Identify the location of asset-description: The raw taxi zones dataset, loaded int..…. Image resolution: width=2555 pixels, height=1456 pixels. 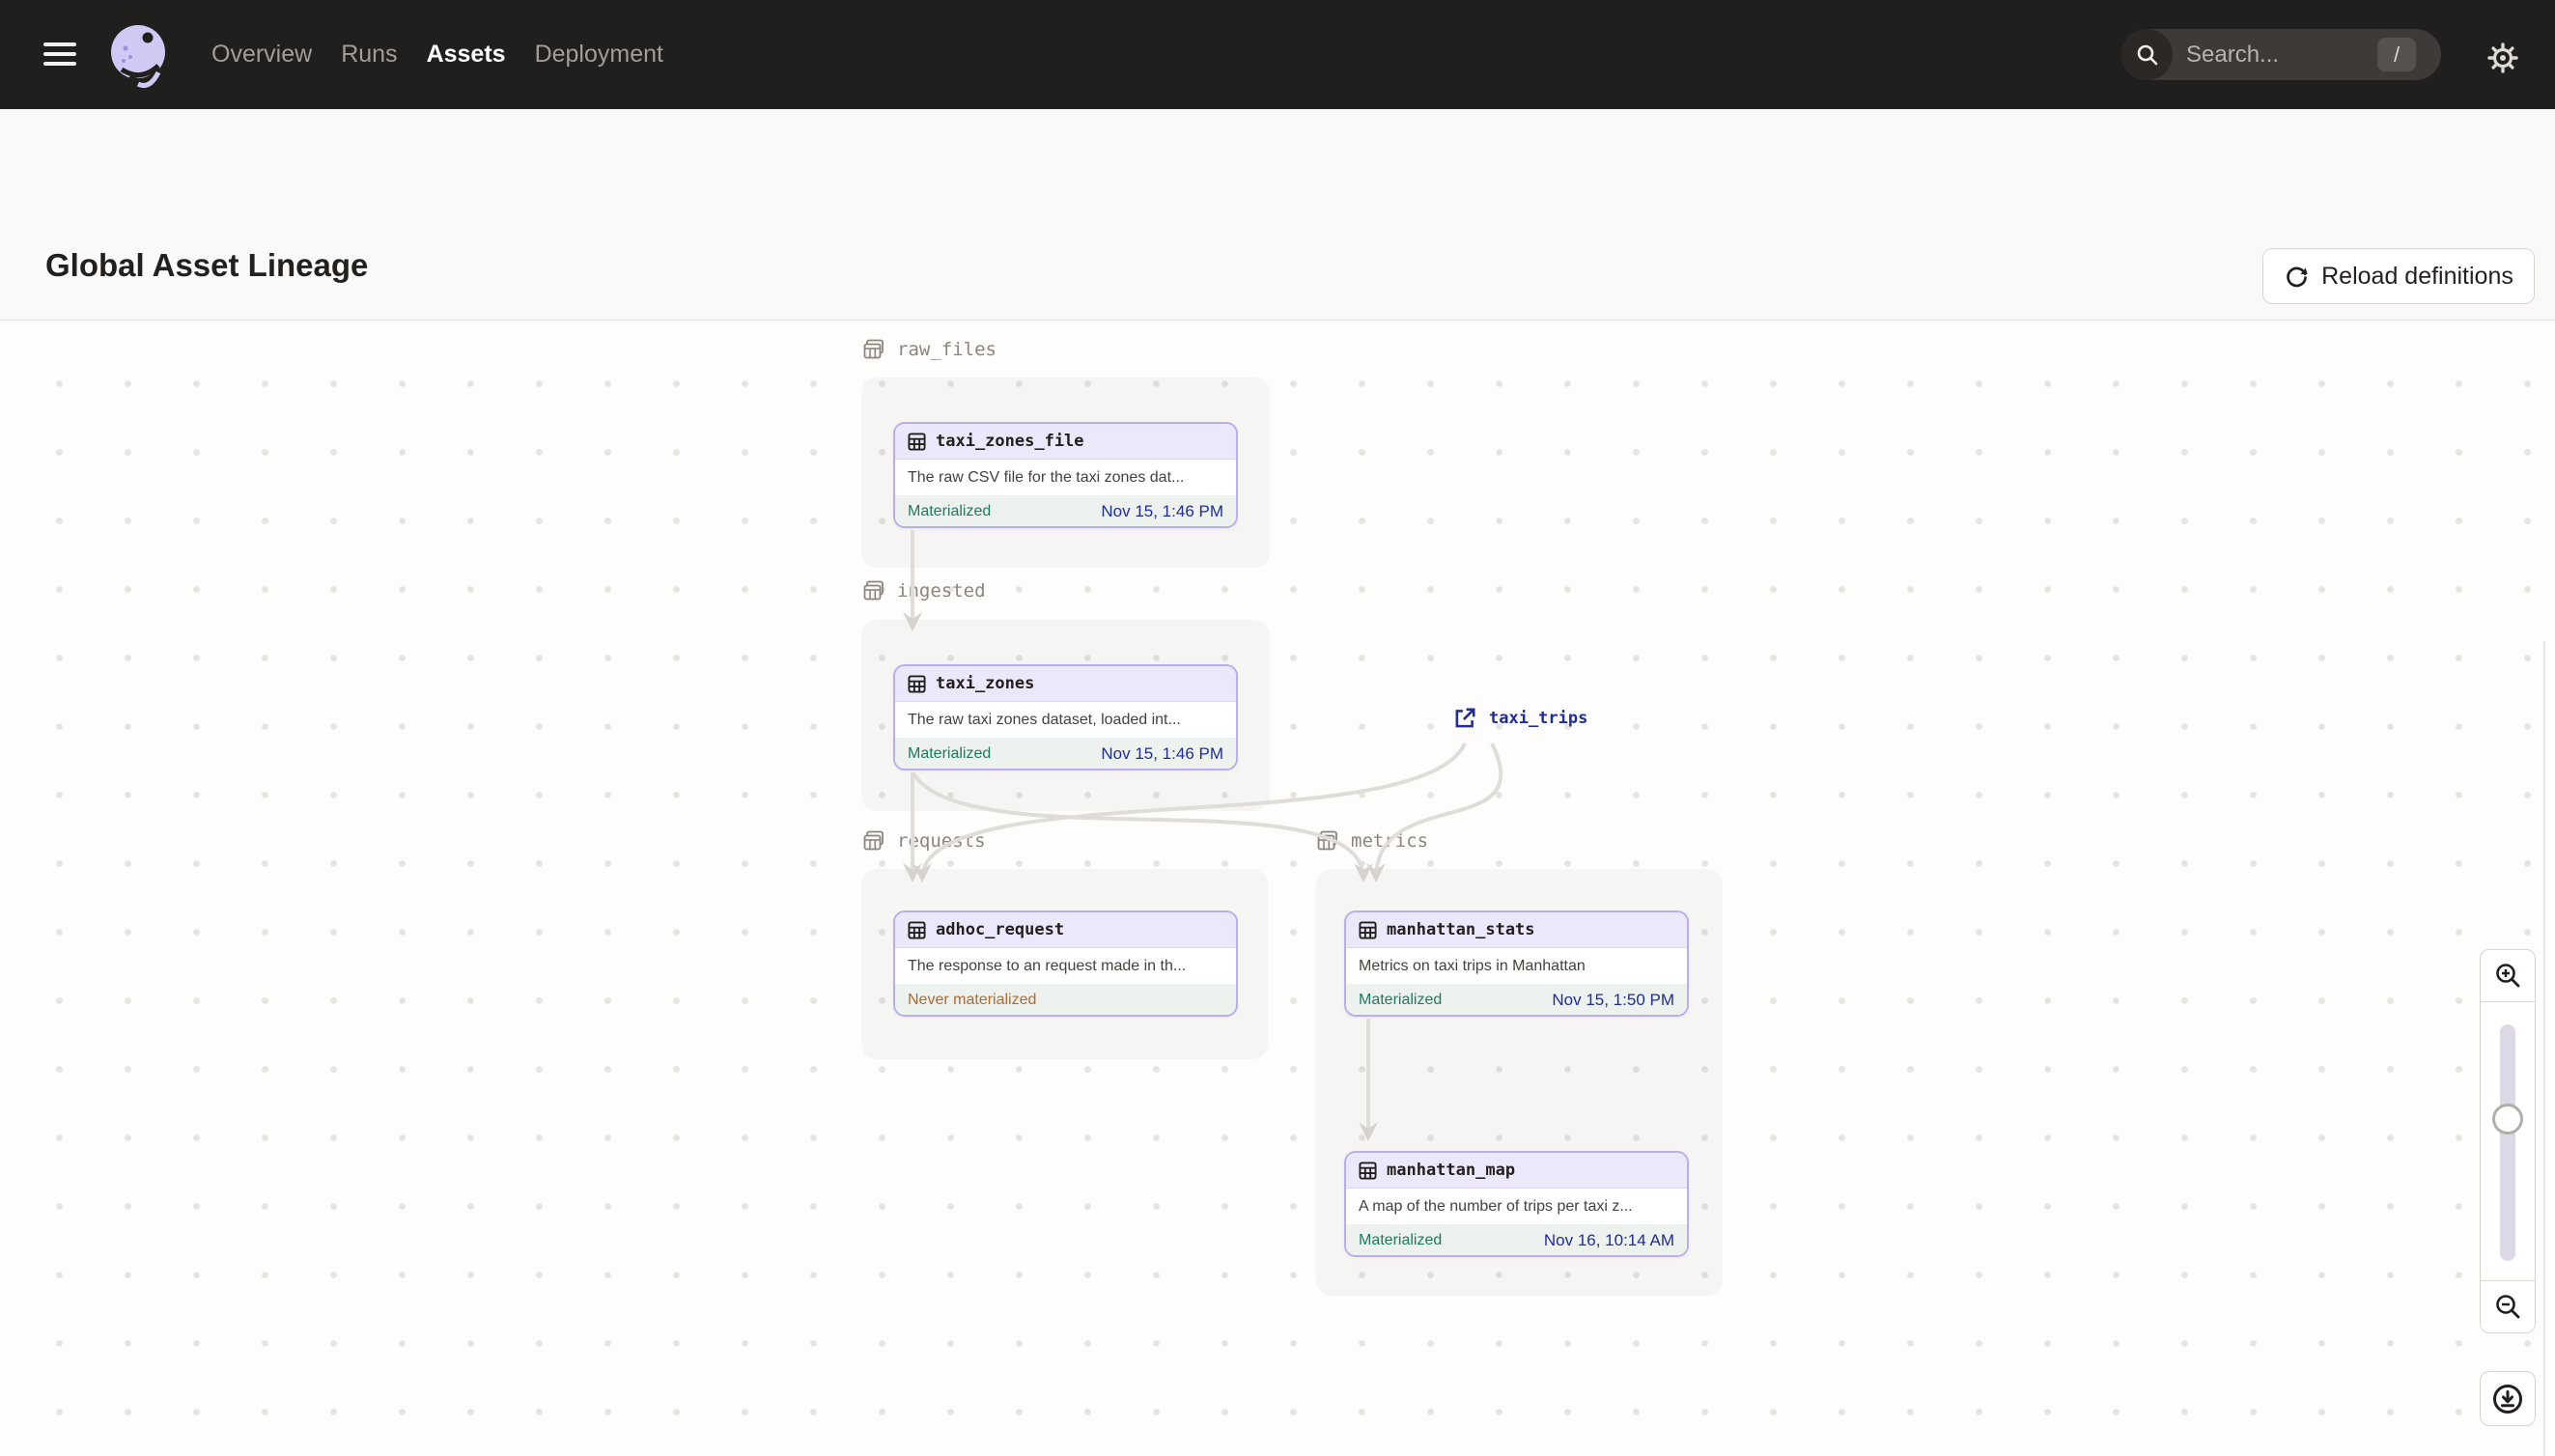
(1044, 720).